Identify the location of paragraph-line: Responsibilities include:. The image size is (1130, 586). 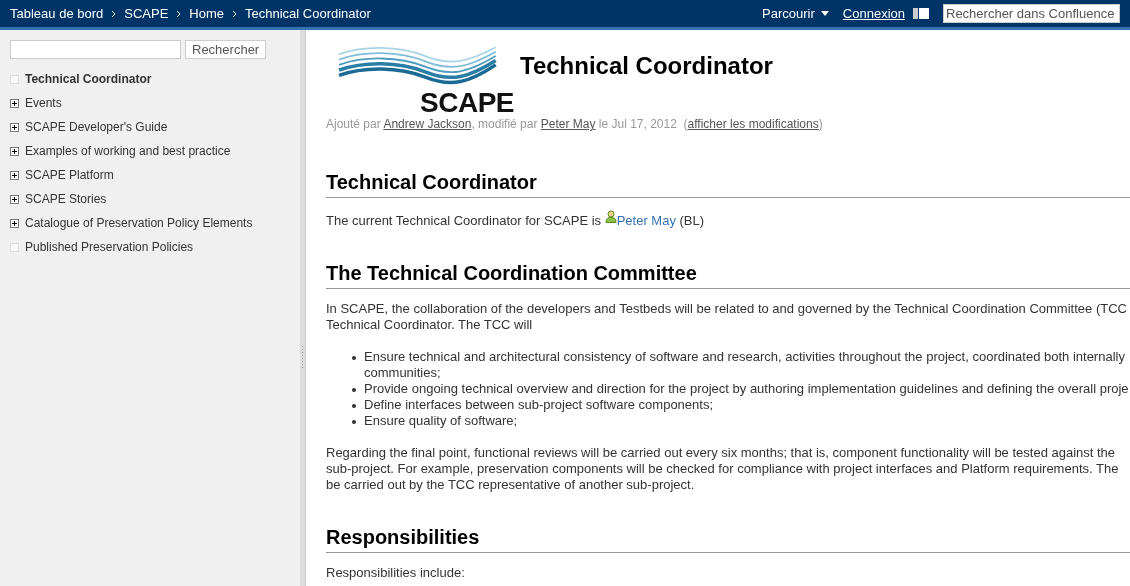
(396, 573).